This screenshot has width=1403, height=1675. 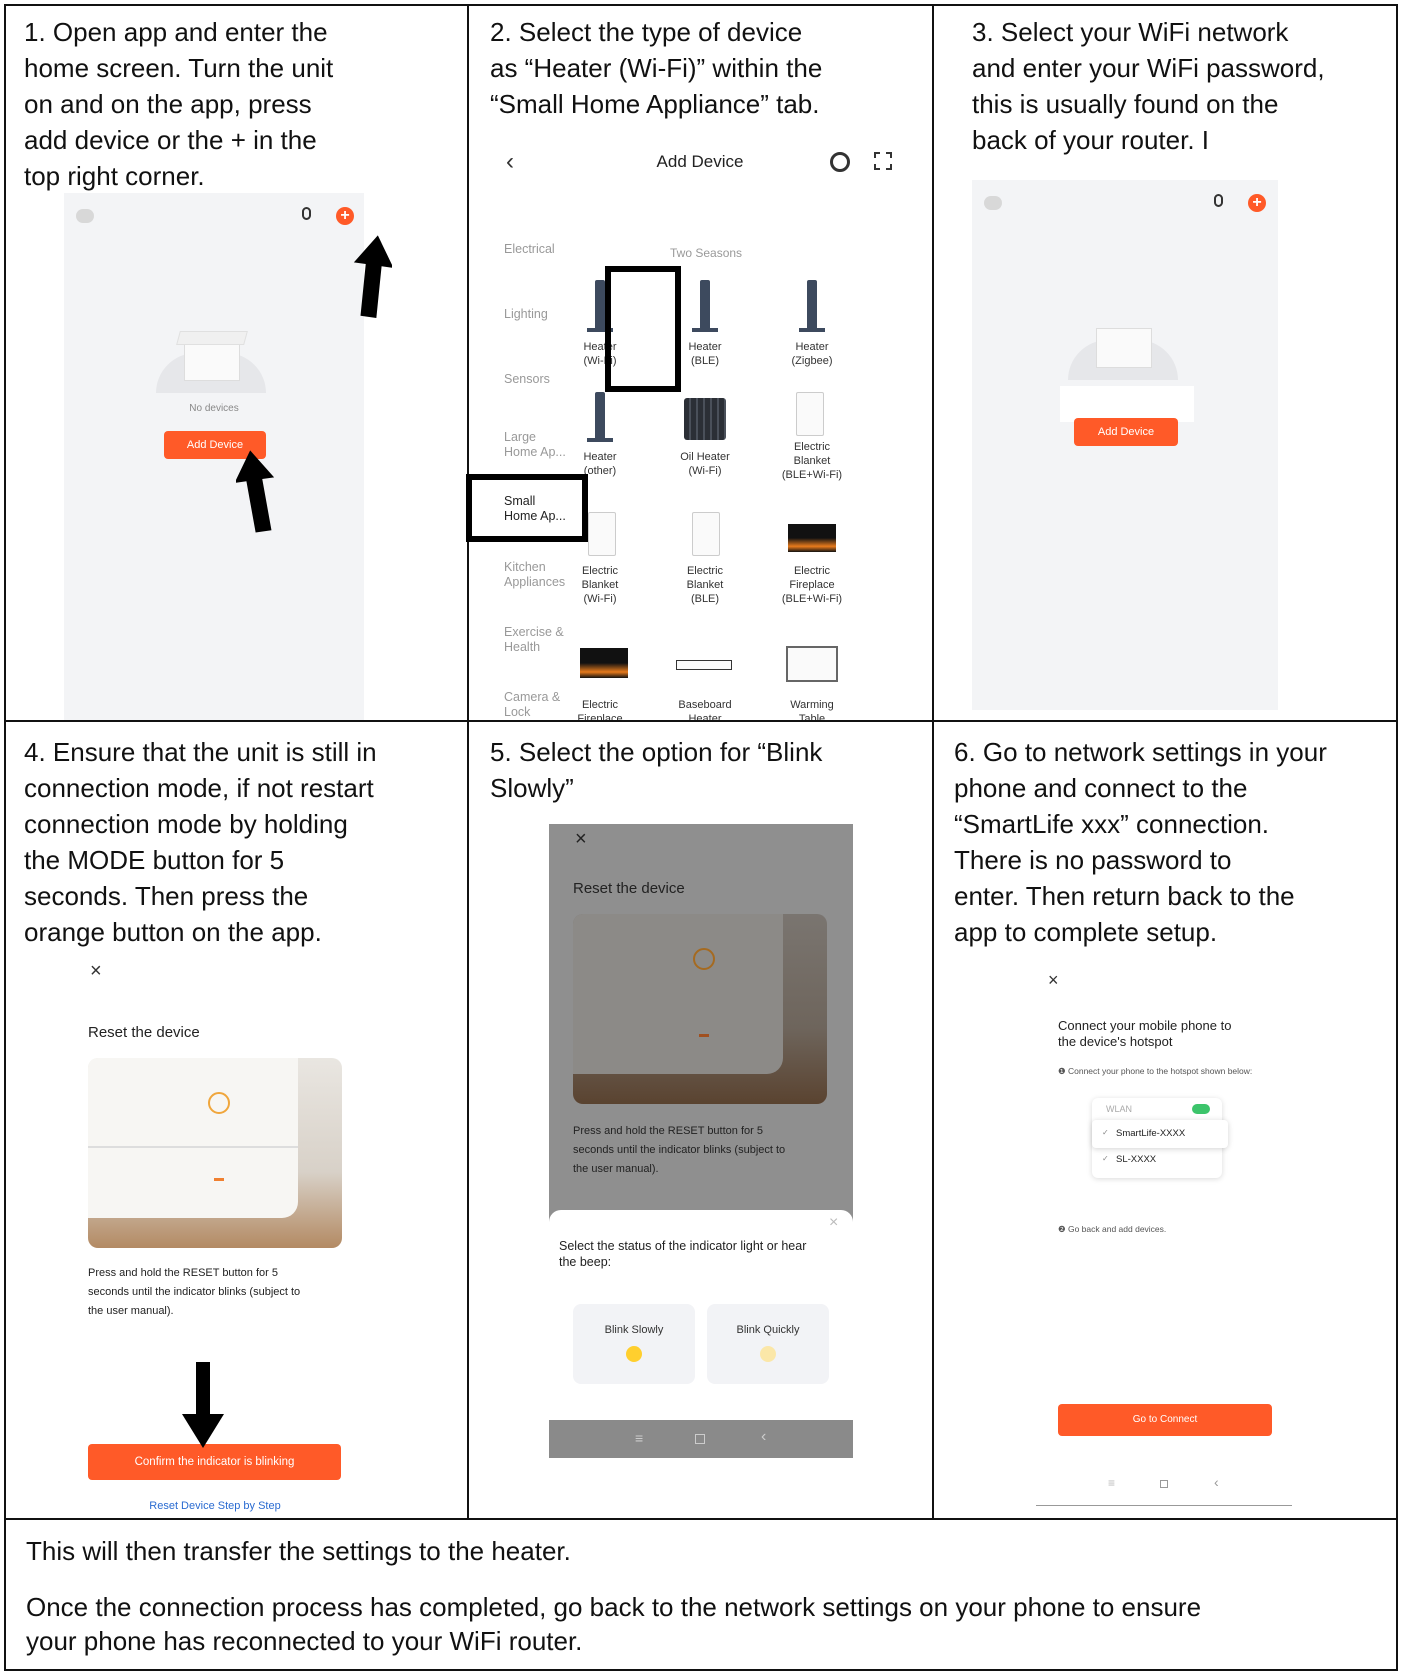 What do you see at coordinates (600, 585) in the screenshot?
I see `device-electric-blanket-wifi: Electric Blanket (Wi-Fi)` at bounding box center [600, 585].